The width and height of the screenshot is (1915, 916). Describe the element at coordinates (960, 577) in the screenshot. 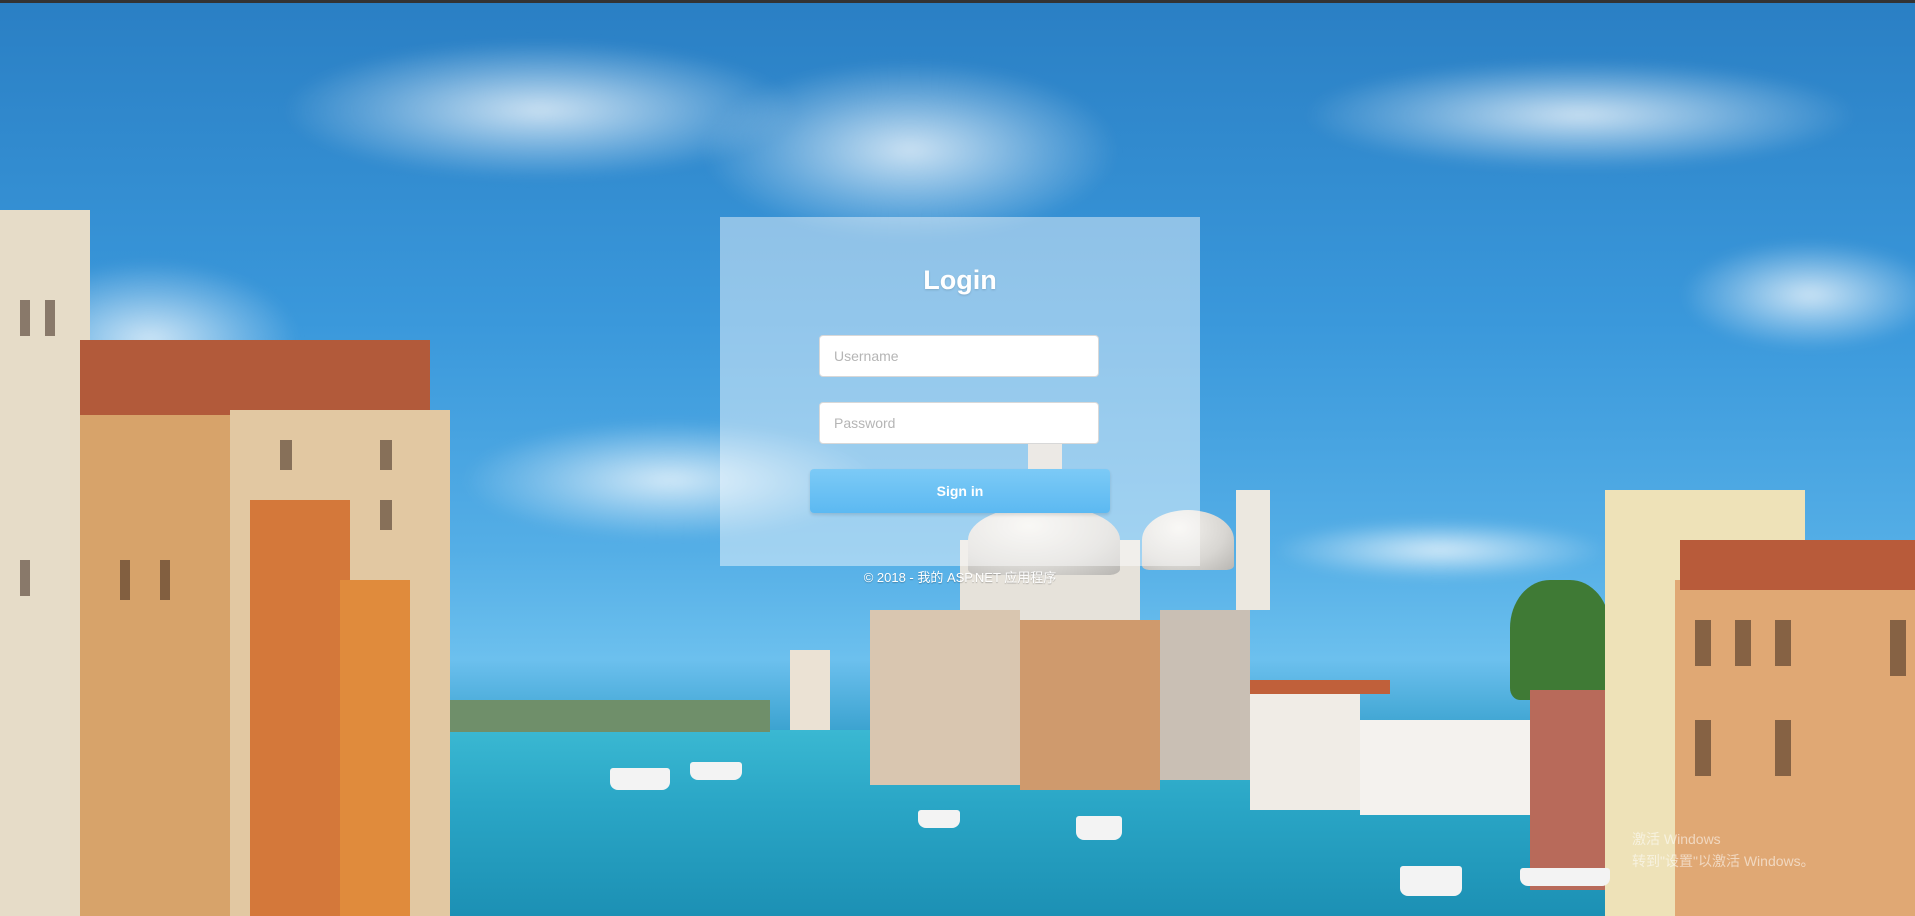

I see `footer-copyright: © 2018 - 我的 ASP.NET 应用程序` at that location.